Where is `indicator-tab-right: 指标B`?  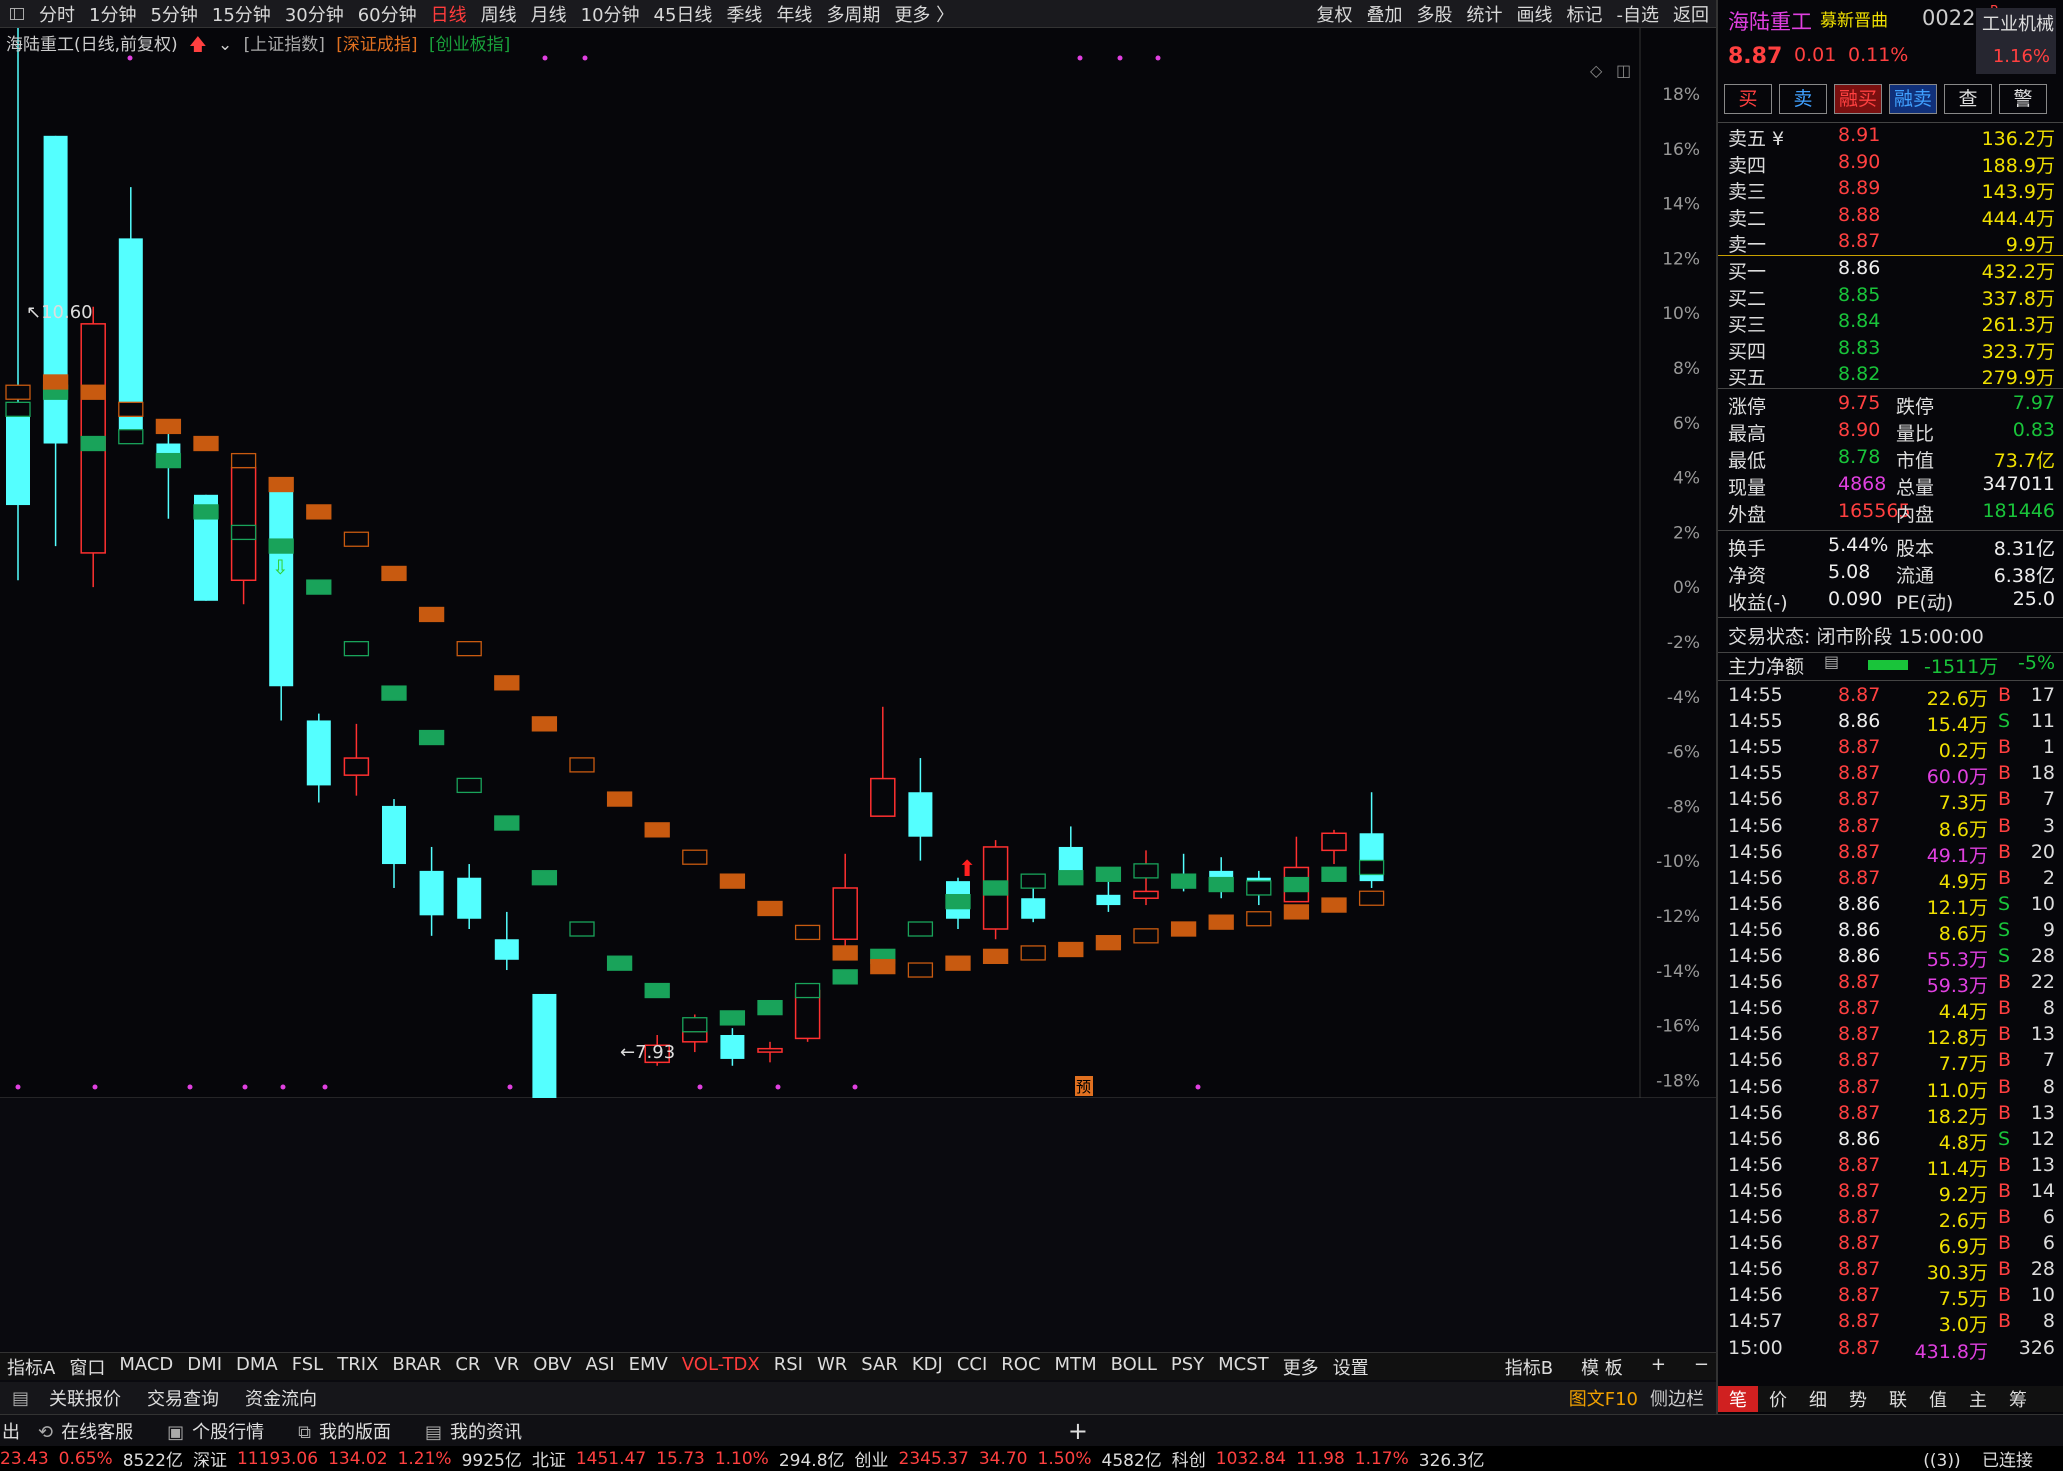
indicator-tab-right: 指标B is located at coordinates (1529, 1367).